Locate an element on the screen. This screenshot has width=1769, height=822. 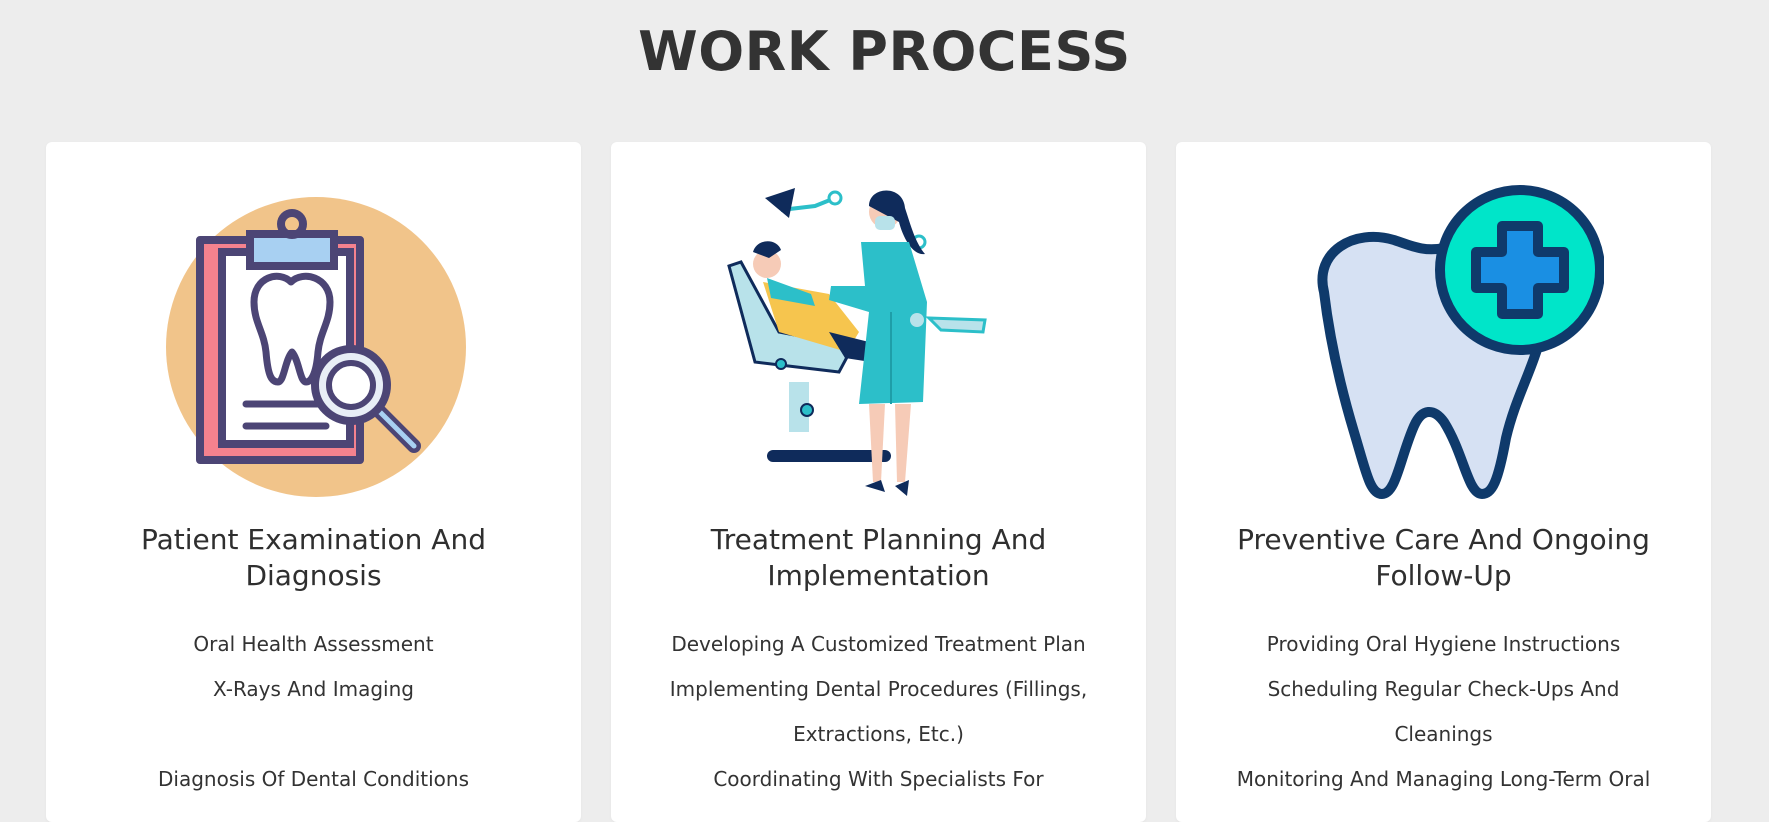
list-item: Diagnosis Of Dental Conditions is located at coordinates (313, 779).